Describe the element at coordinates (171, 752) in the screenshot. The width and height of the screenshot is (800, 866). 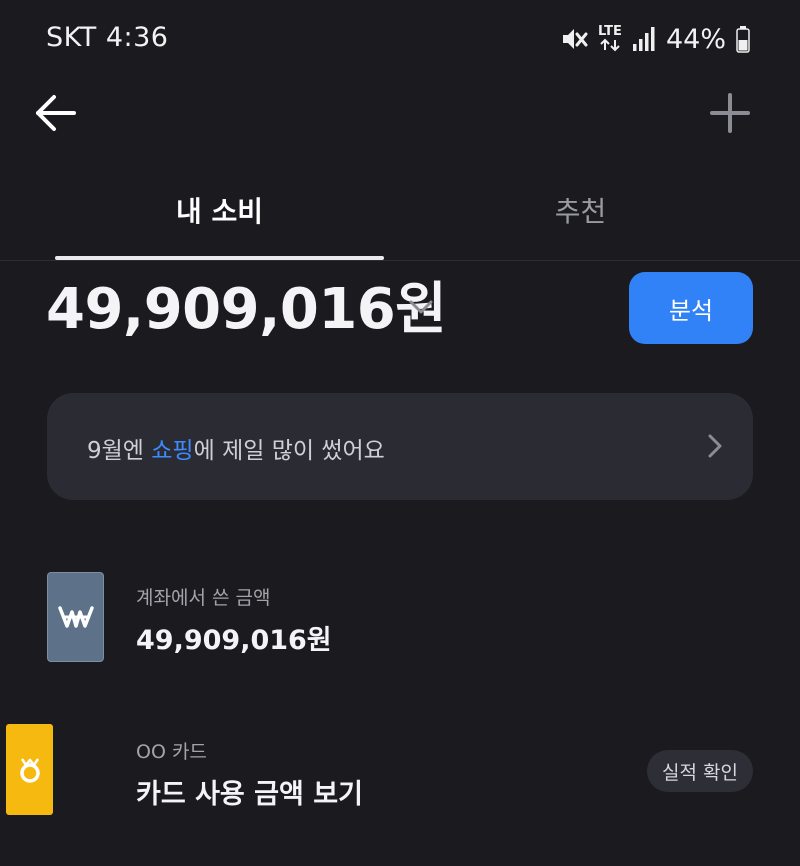
I see `card-name-label: OO 카드` at that location.